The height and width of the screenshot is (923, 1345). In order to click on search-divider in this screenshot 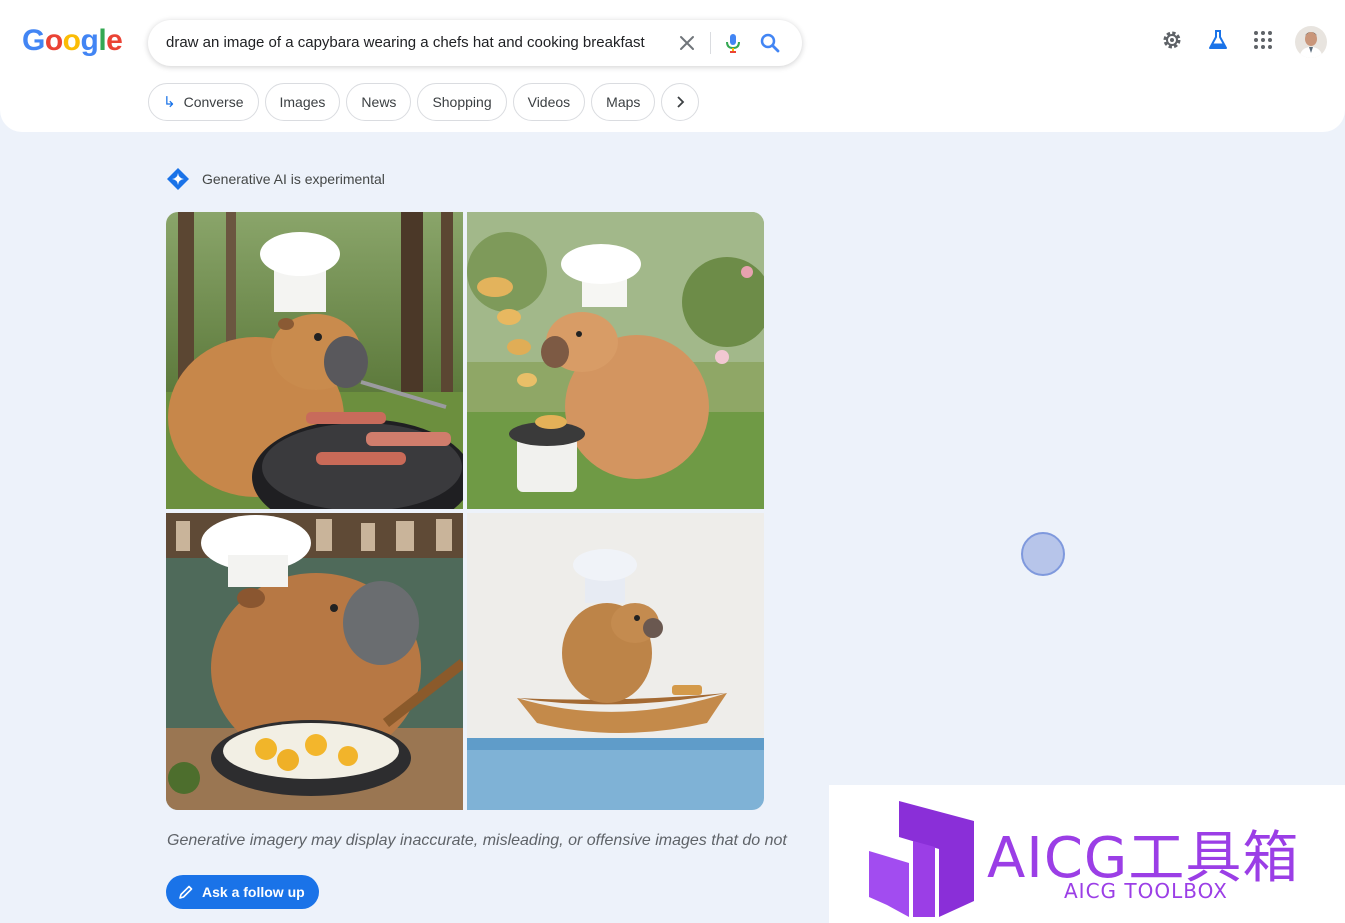, I will do `click(710, 43)`.